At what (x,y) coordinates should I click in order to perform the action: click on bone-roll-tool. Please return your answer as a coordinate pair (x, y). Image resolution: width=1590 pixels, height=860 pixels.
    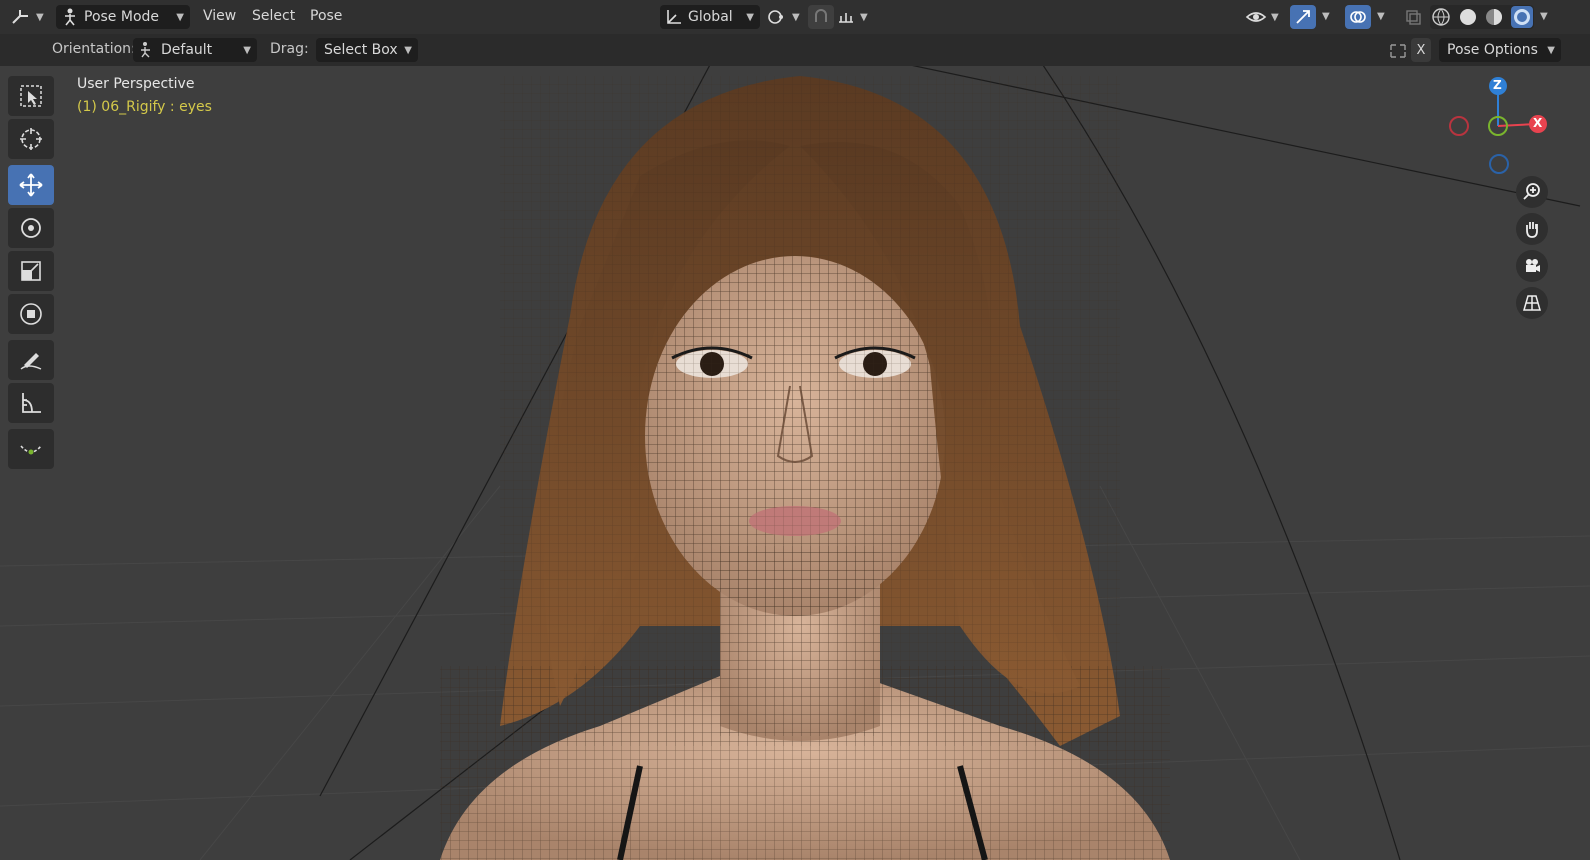
    Looking at the image, I should click on (31, 449).